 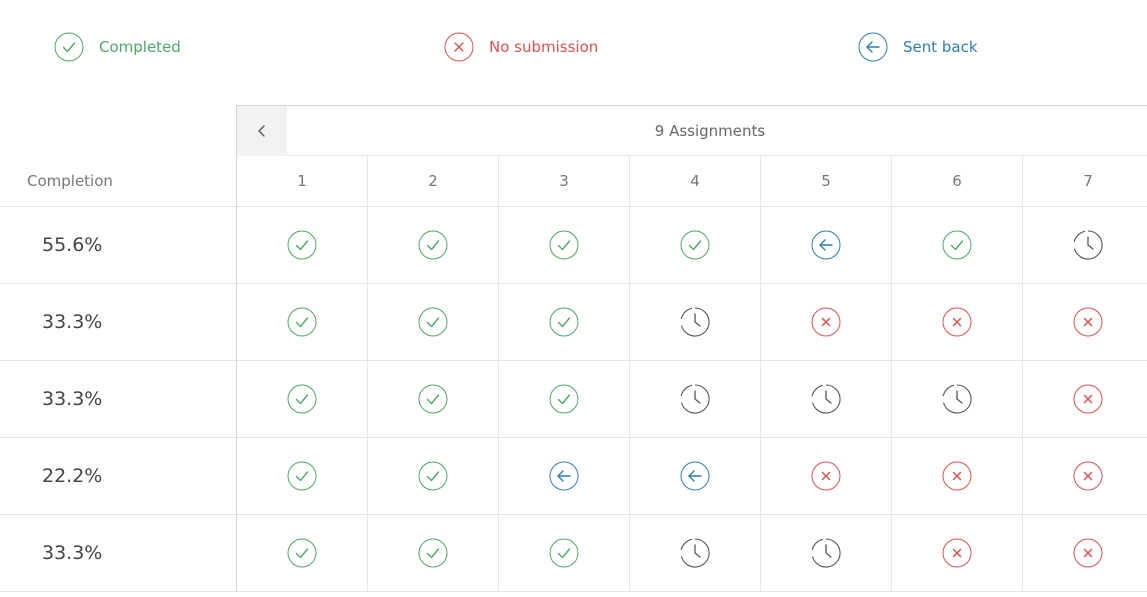 I want to click on status-legend: Completed No submission Sent back, so click(x=573, y=47).